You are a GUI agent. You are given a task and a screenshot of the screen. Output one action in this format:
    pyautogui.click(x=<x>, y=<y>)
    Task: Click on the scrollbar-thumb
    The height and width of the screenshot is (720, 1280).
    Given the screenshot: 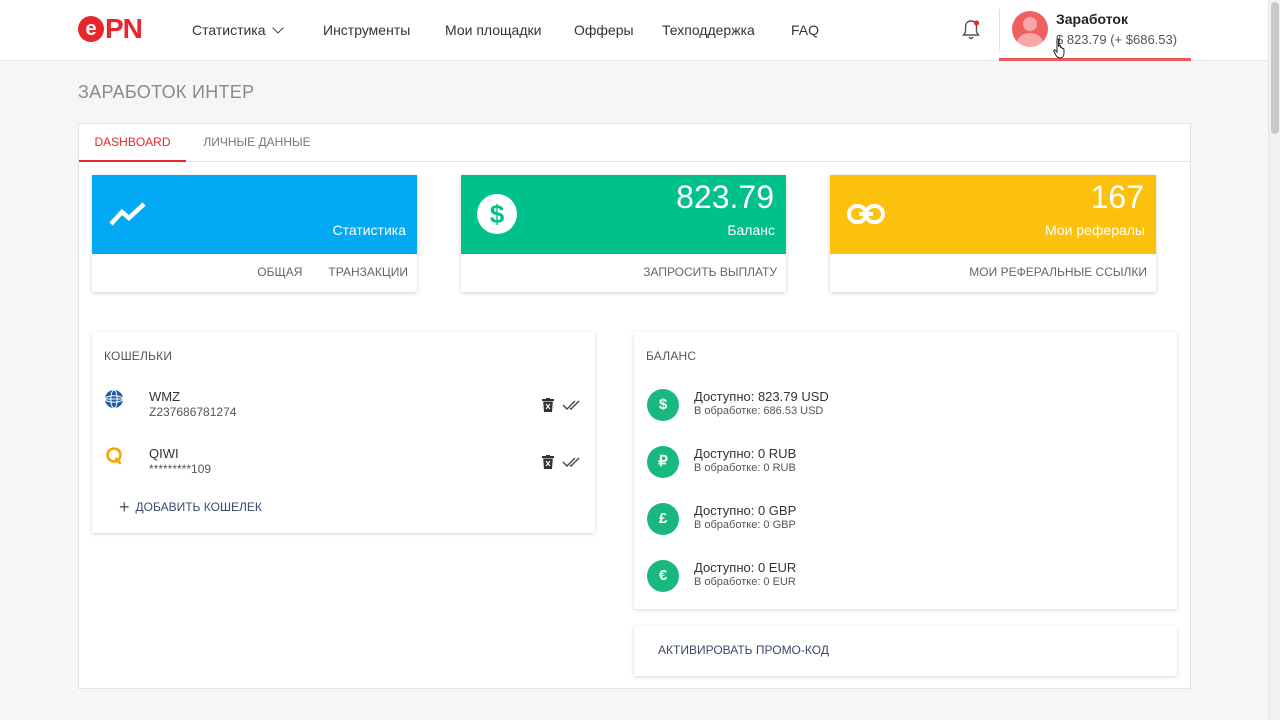 What is the action you would take?
    pyautogui.click(x=1275, y=68)
    